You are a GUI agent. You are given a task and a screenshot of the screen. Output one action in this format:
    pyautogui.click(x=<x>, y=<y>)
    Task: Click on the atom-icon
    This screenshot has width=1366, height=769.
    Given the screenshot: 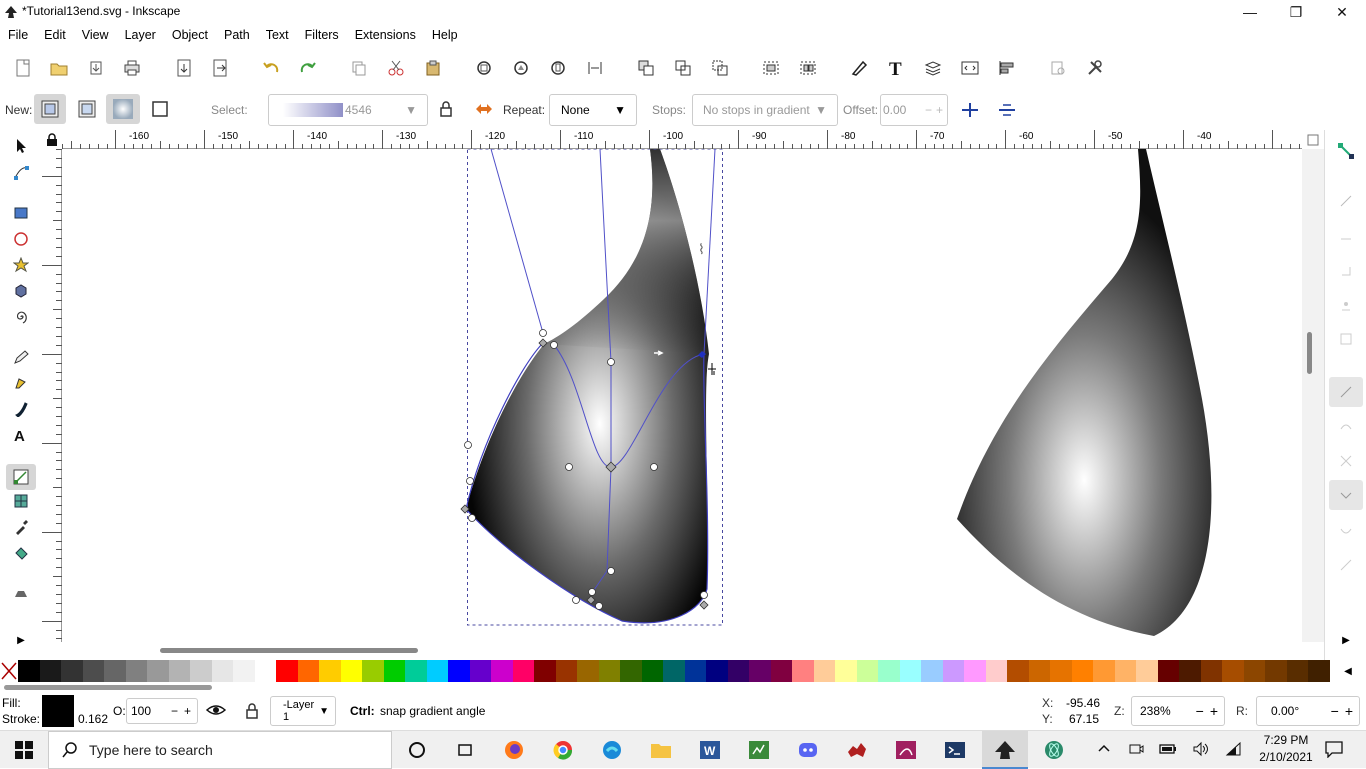 What is the action you would take?
    pyautogui.click(x=1054, y=750)
    